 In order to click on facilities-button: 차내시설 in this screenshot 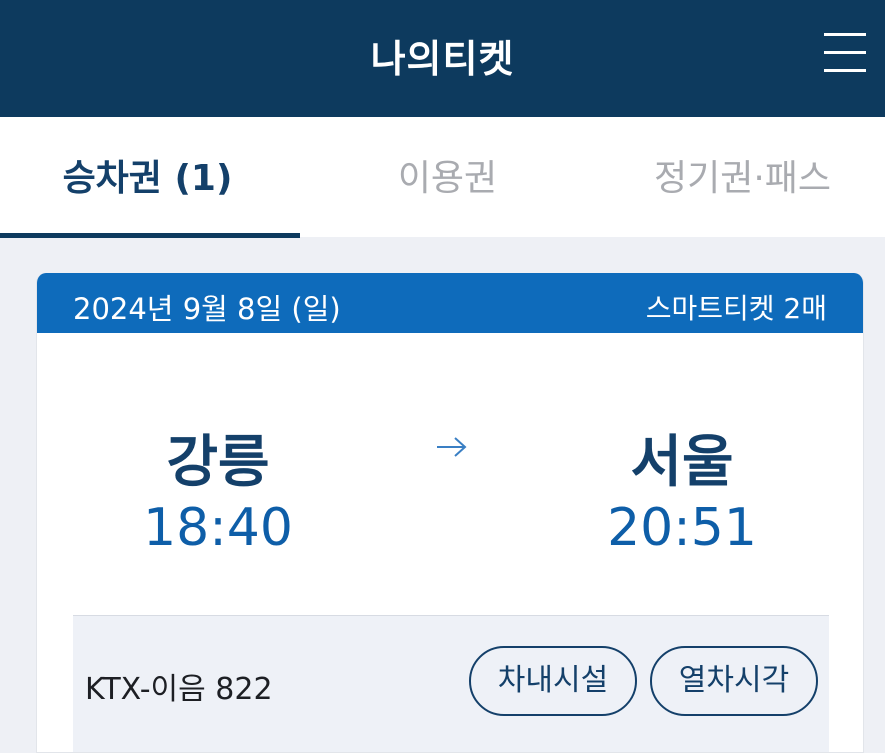, I will do `click(553, 681)`.